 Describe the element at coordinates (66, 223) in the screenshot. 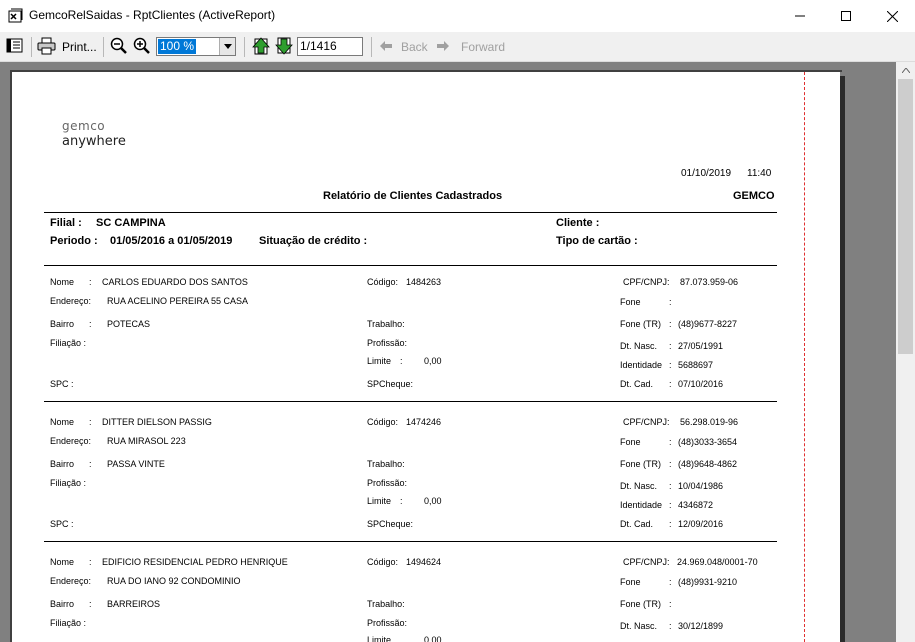

I see `filial-label: Filial :` at that location.